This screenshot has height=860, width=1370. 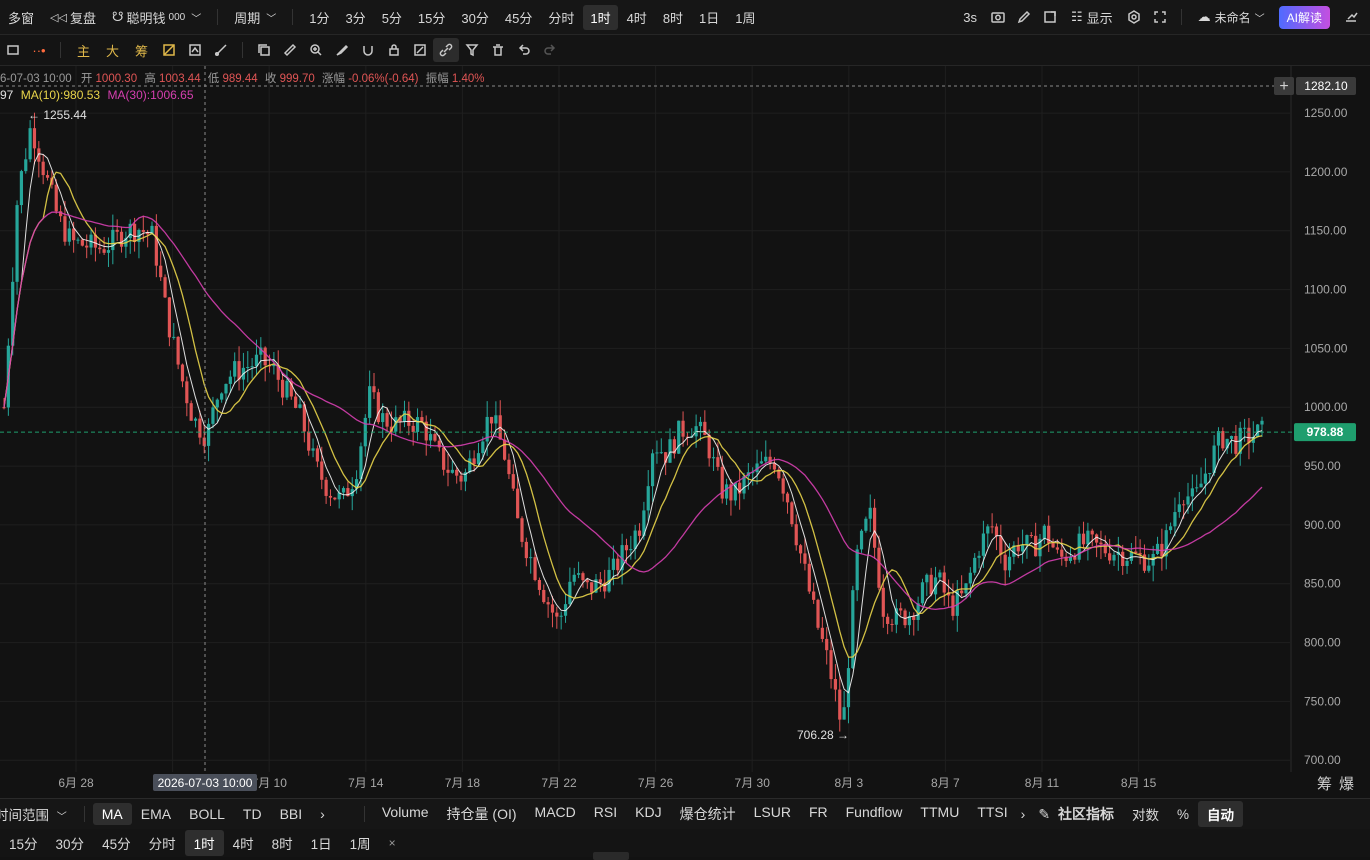 What do you see at coordinates (141, 50) in the screenshot?
I see `chip-toggle: 筹` at bounding box center [141, 50].